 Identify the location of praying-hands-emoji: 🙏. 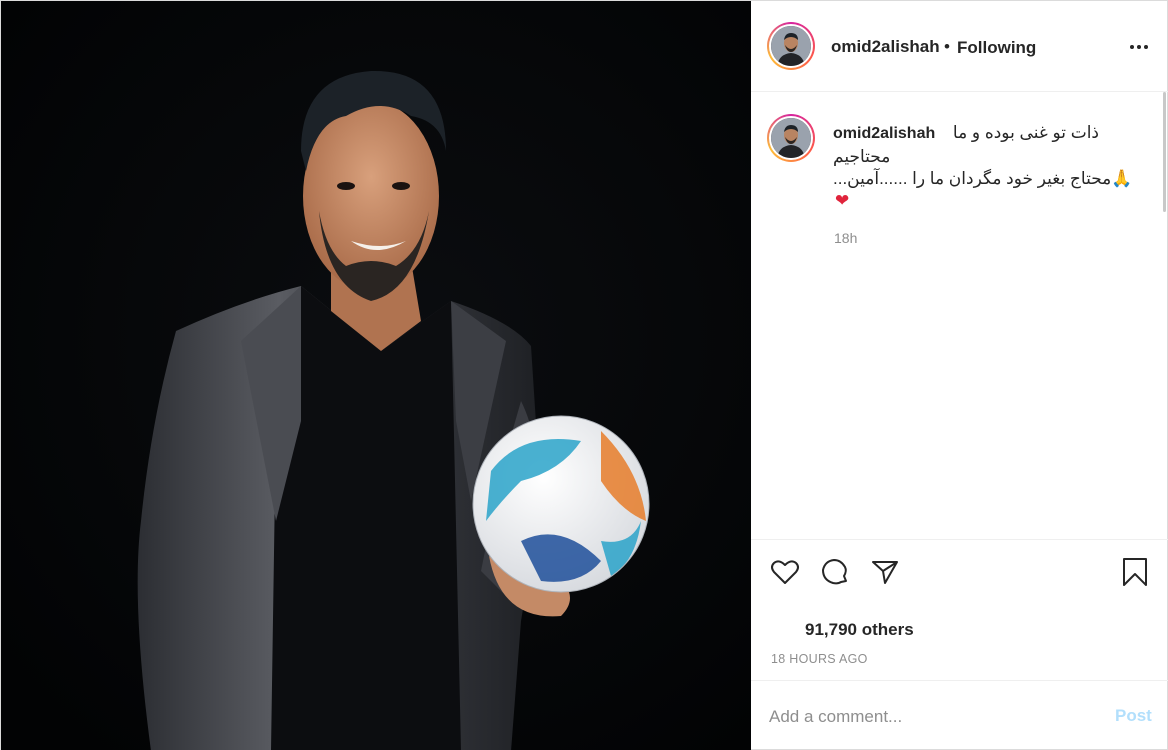
(1122, 178).